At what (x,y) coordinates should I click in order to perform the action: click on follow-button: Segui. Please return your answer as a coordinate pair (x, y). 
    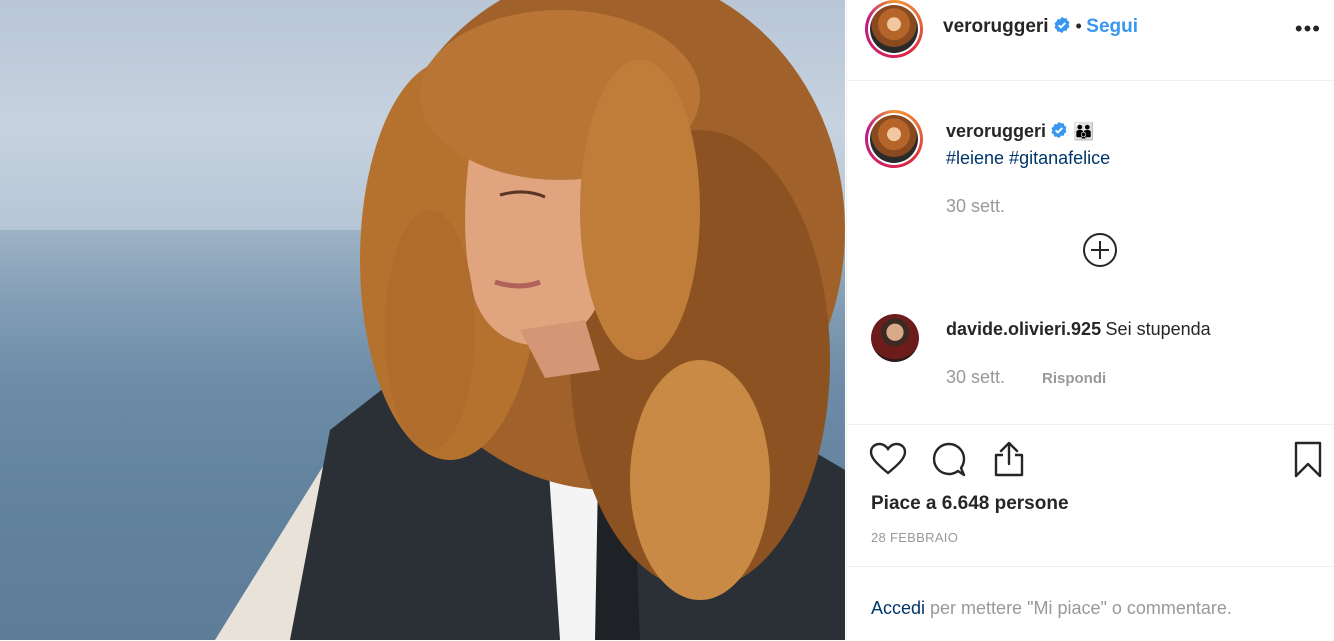
    Looking at the image, I should click on (1112, 26).